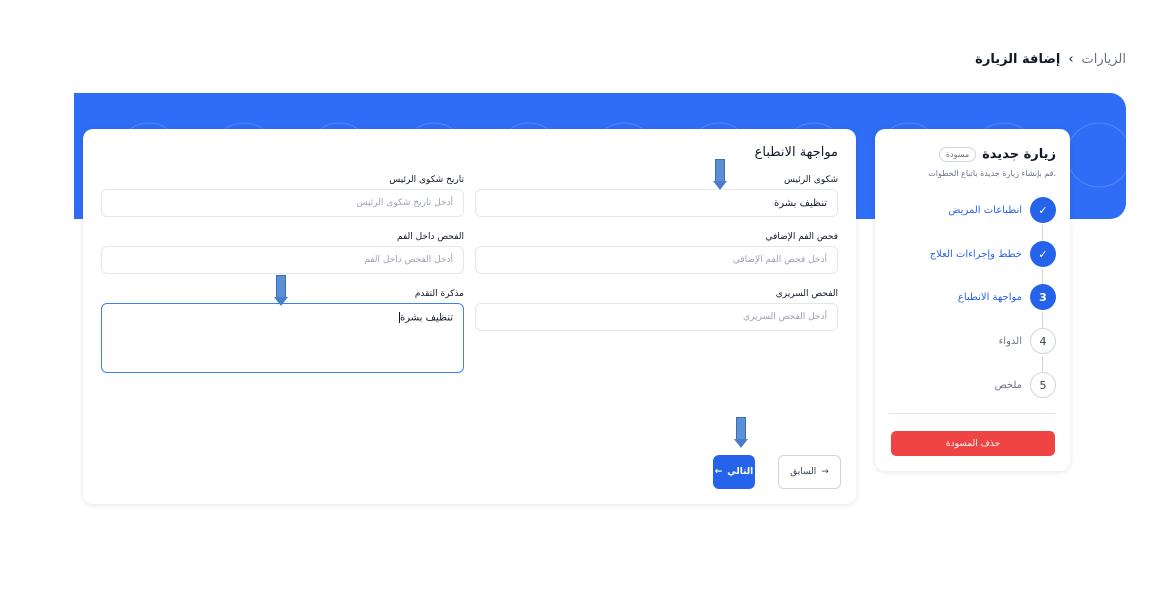 The width and height of the screenshot is (1174, 594). I want to click on step-4: 4 الدواء, so click(1027, 341).